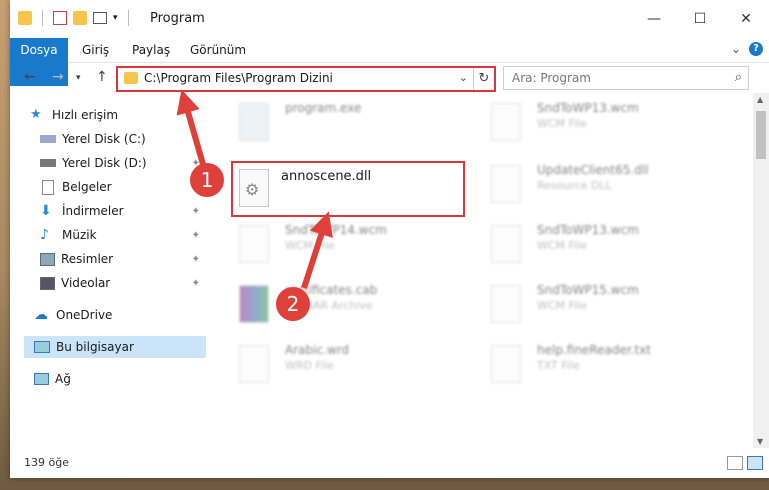  Describe the element at coordinates (115, 18) in the screenshot. I see `customize-chevron-icon: ▾` at that location.